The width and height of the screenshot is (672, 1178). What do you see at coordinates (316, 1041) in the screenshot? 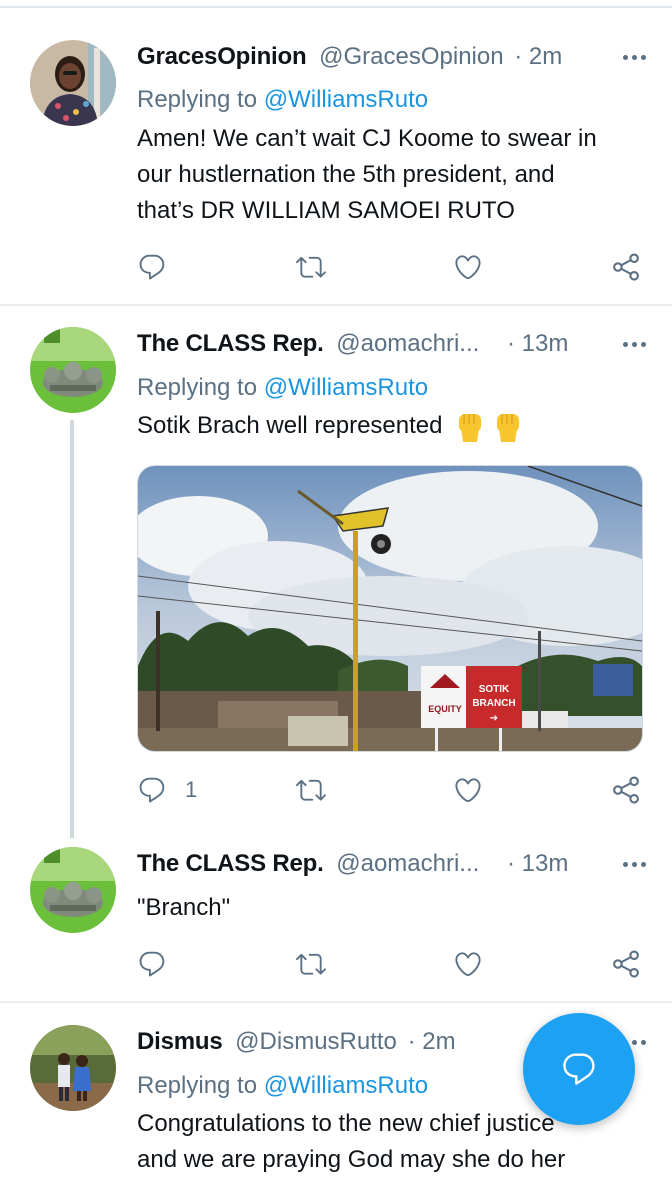
I see `user-handle: @DismusRutto` at bounding box center [316, 1041].